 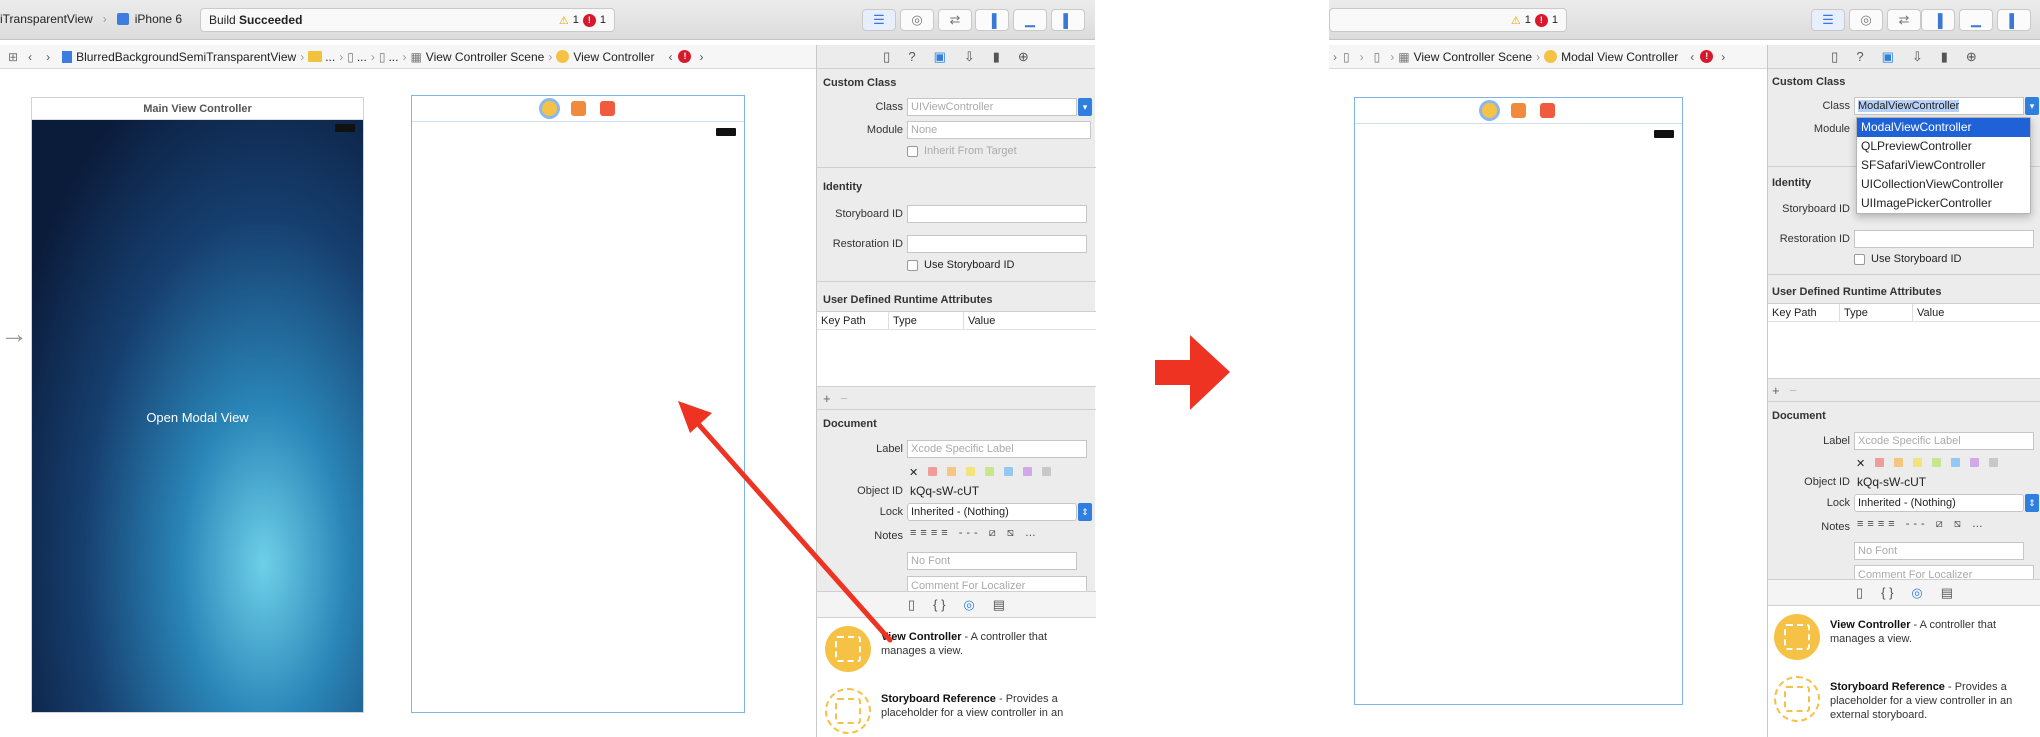 What do you see at coordinates (158, 19) in the screenshot?
I see `device-name: iPhone 6` at bounding box center [158, 19].